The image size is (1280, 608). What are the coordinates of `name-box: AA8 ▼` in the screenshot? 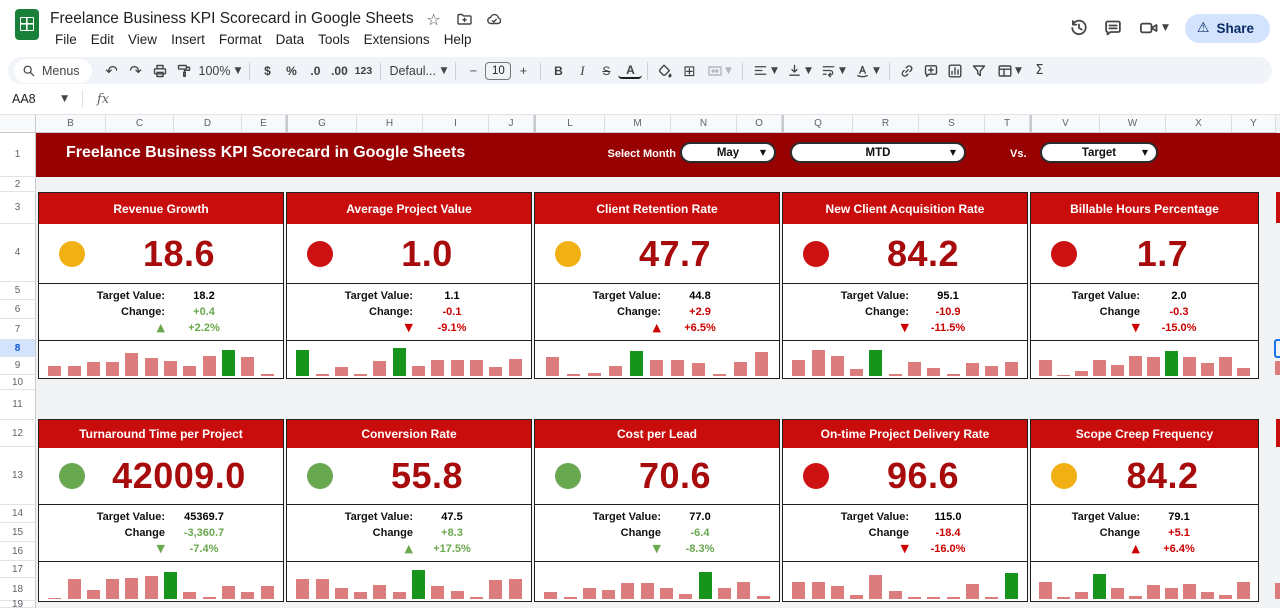 It's located at (38, 99).